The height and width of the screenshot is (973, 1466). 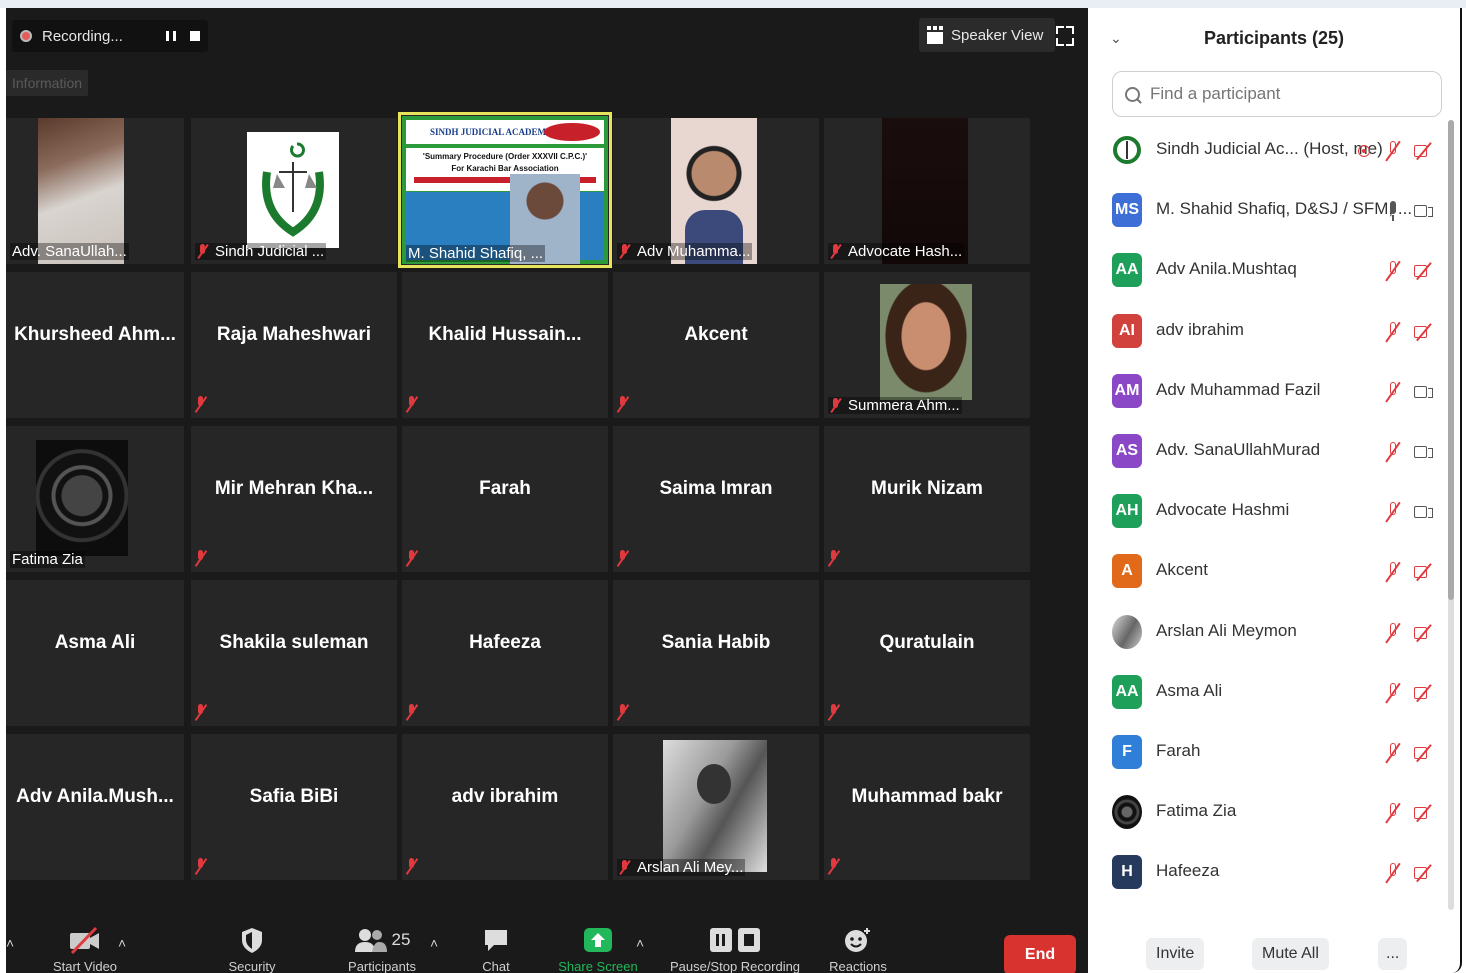 I want to click on security-button: Security, so click(x=252, y=949).